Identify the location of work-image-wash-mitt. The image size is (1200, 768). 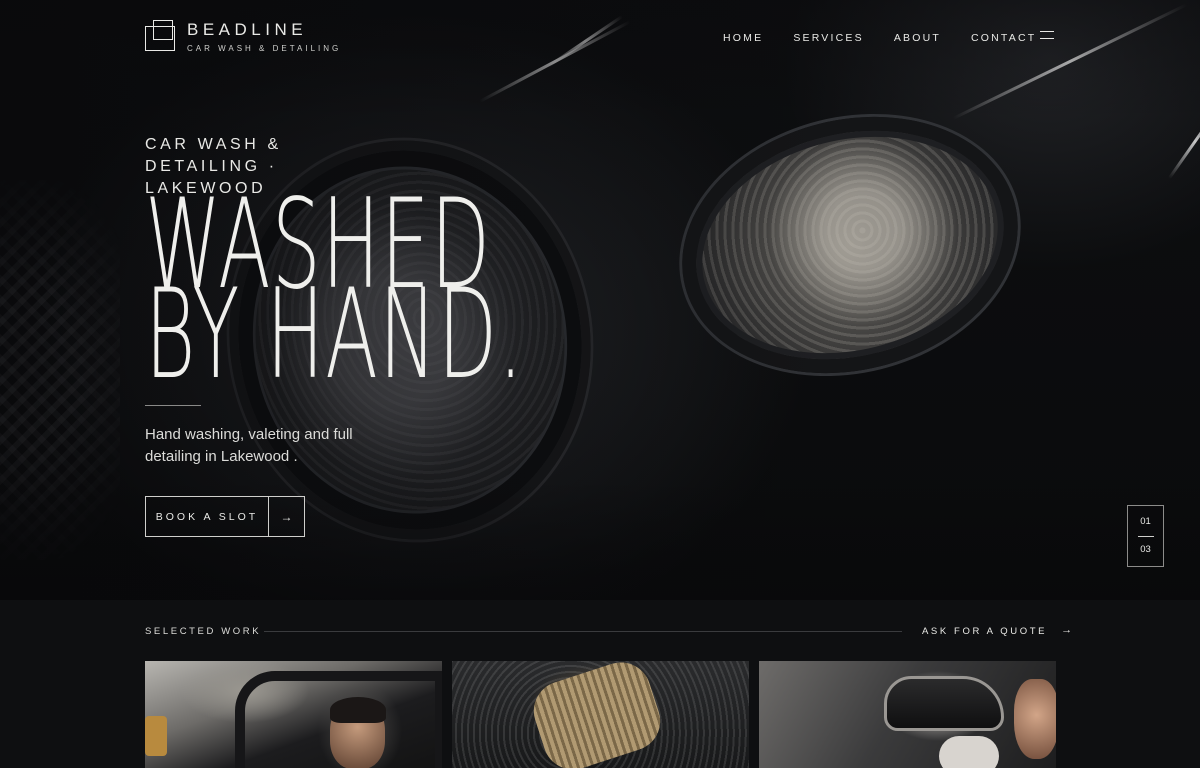
(600, 714).